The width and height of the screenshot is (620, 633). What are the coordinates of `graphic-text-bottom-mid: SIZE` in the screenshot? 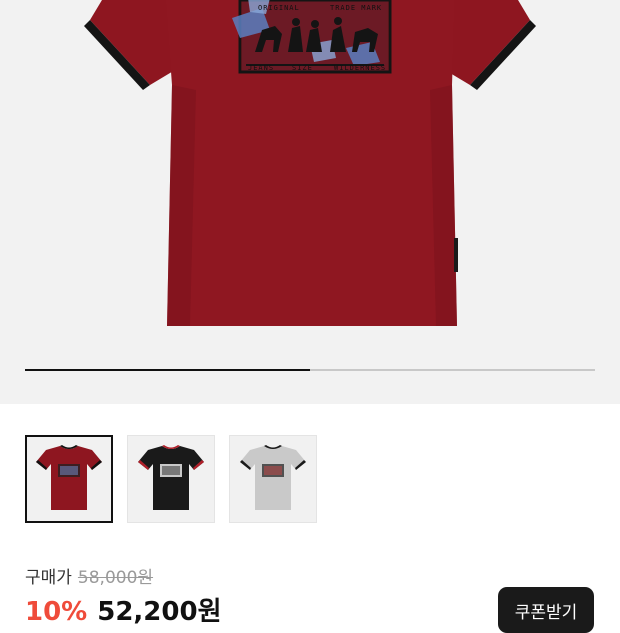 It's located at (302, 68).